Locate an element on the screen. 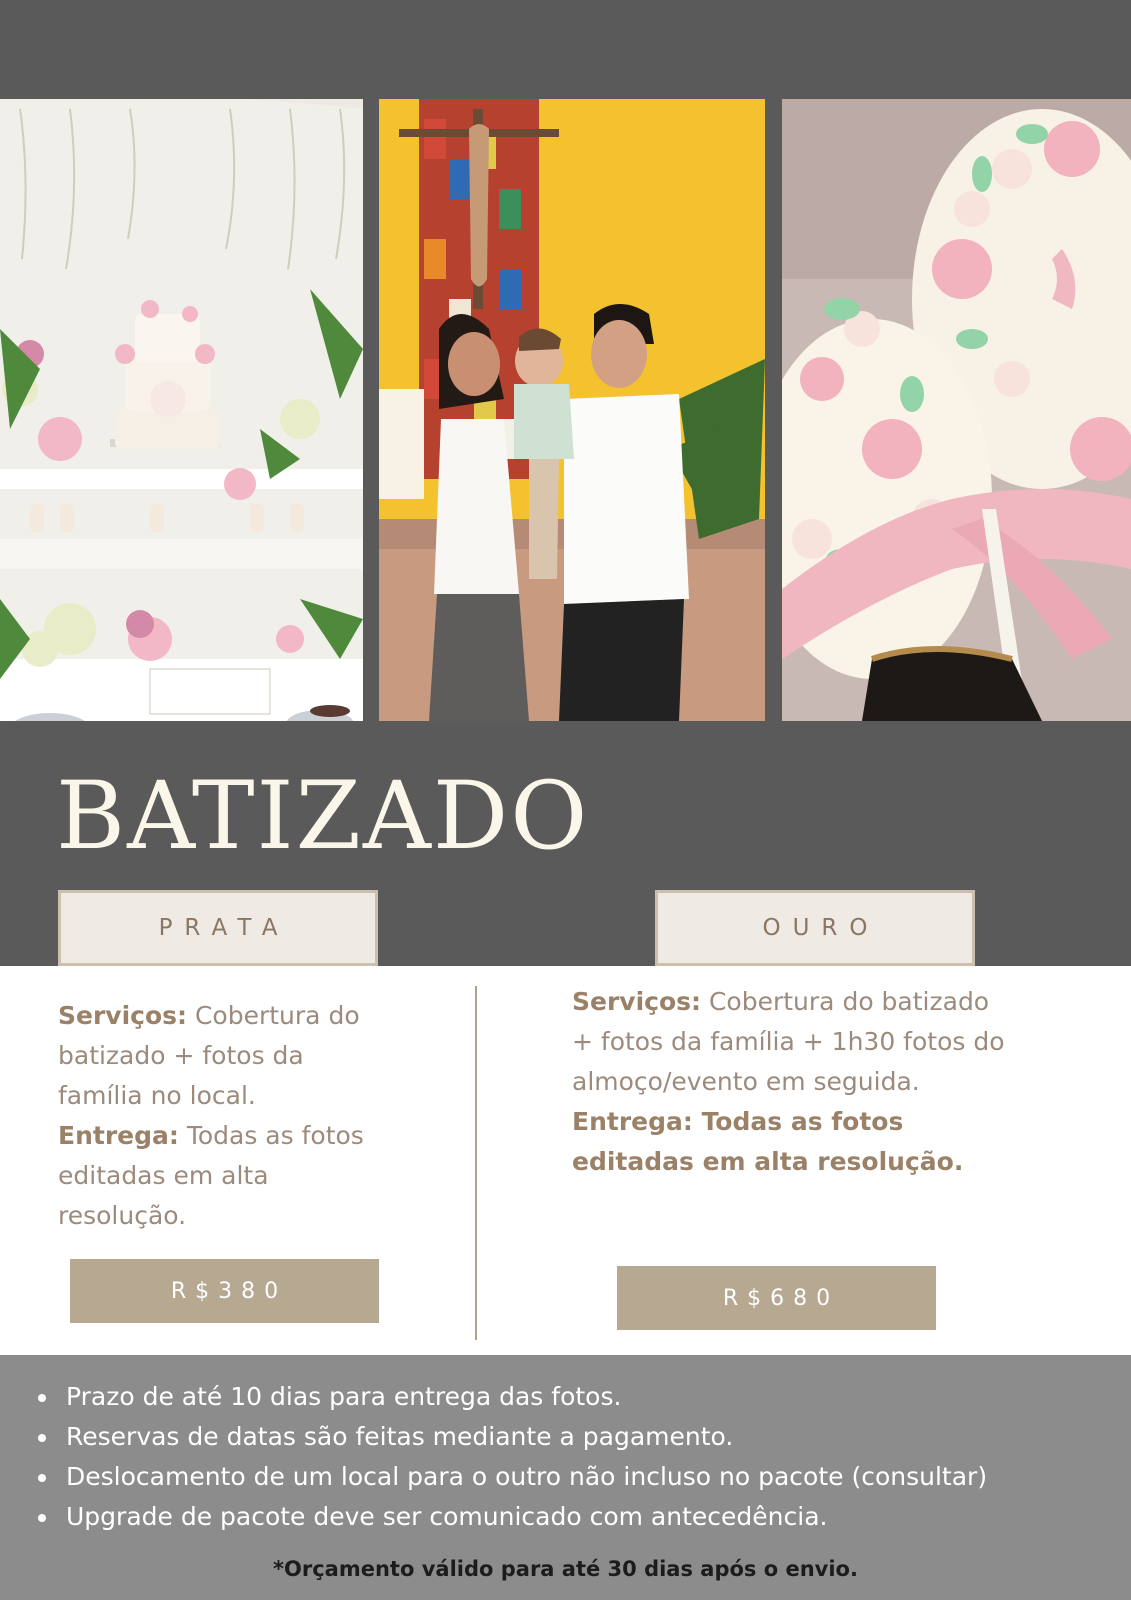  column-divider is located at coordinates (476, 1163).